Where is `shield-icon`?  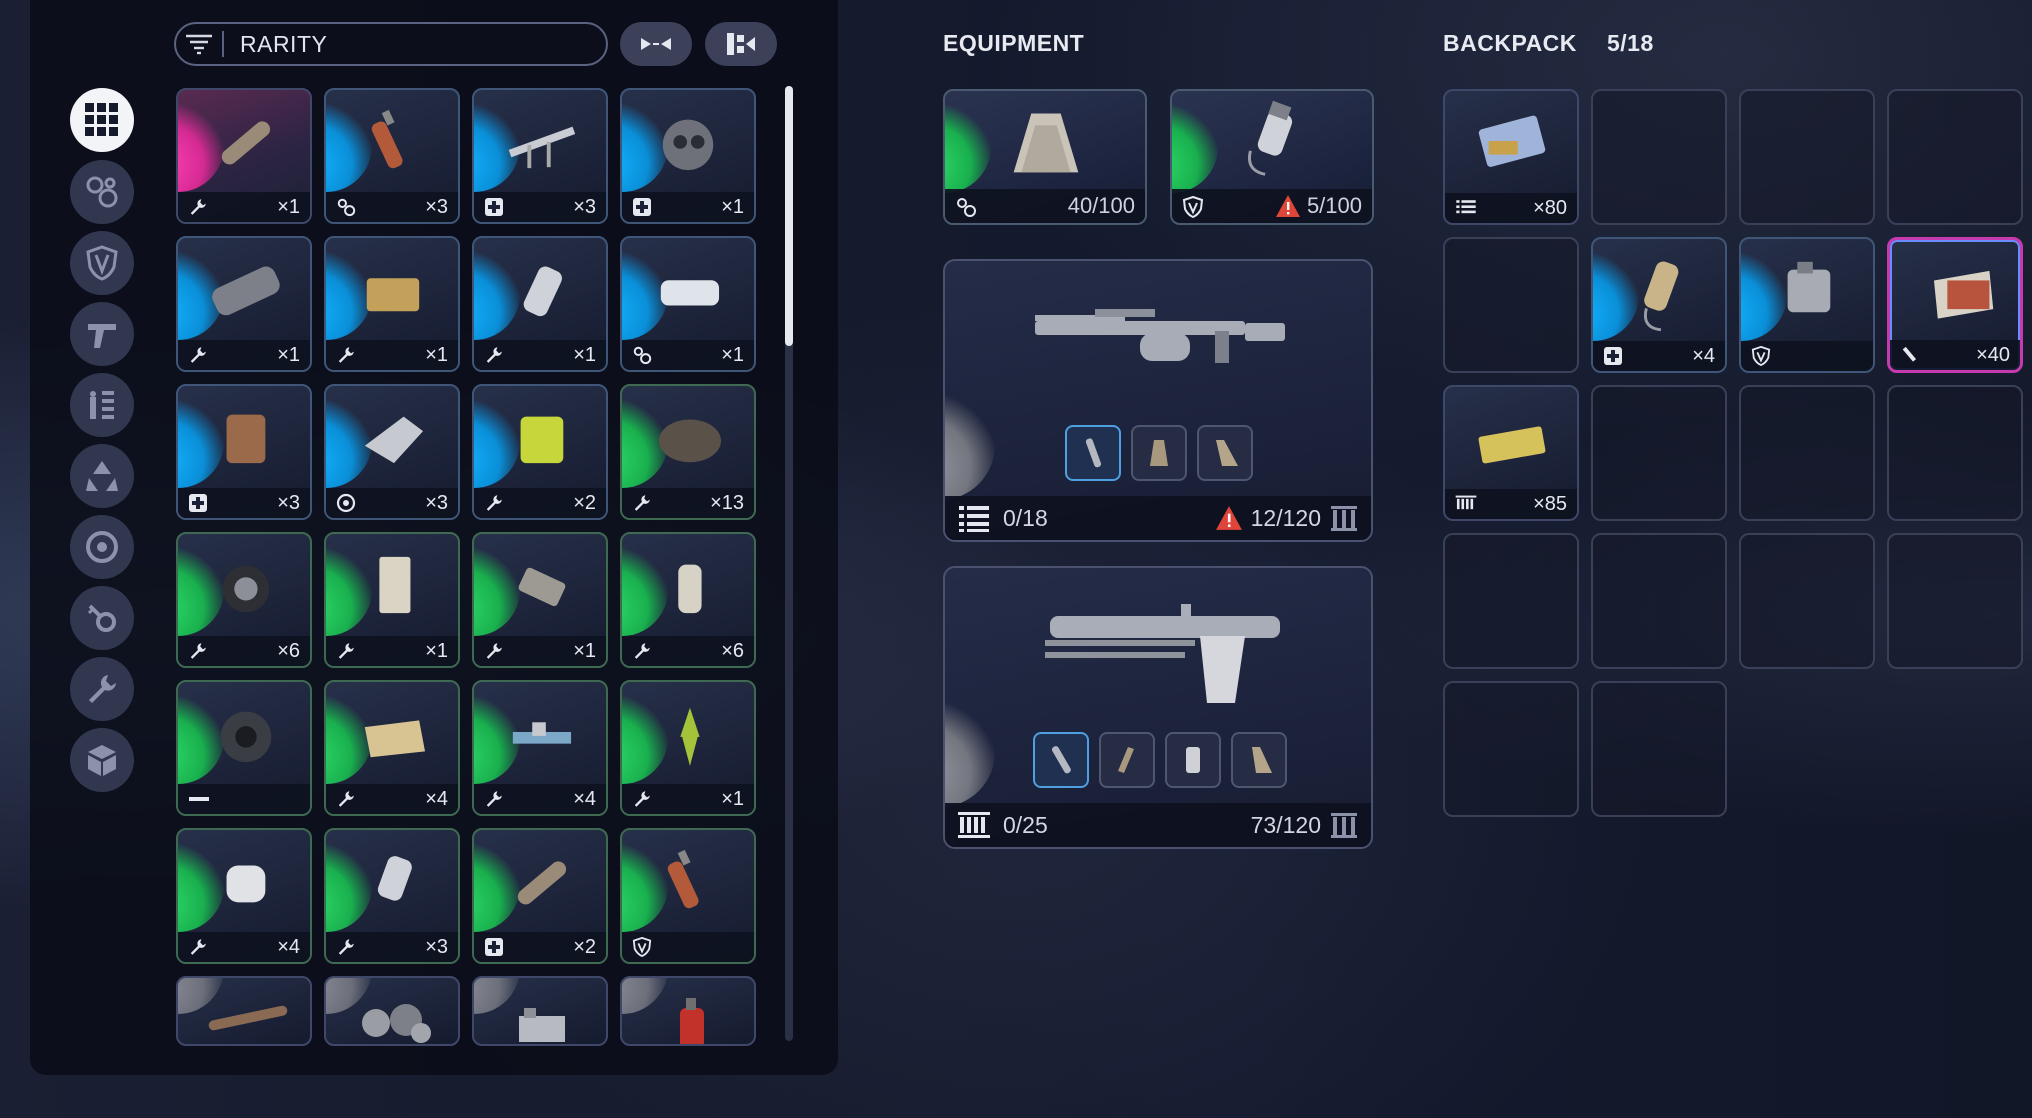
shield-icon is located at coordinates (1193, 207).